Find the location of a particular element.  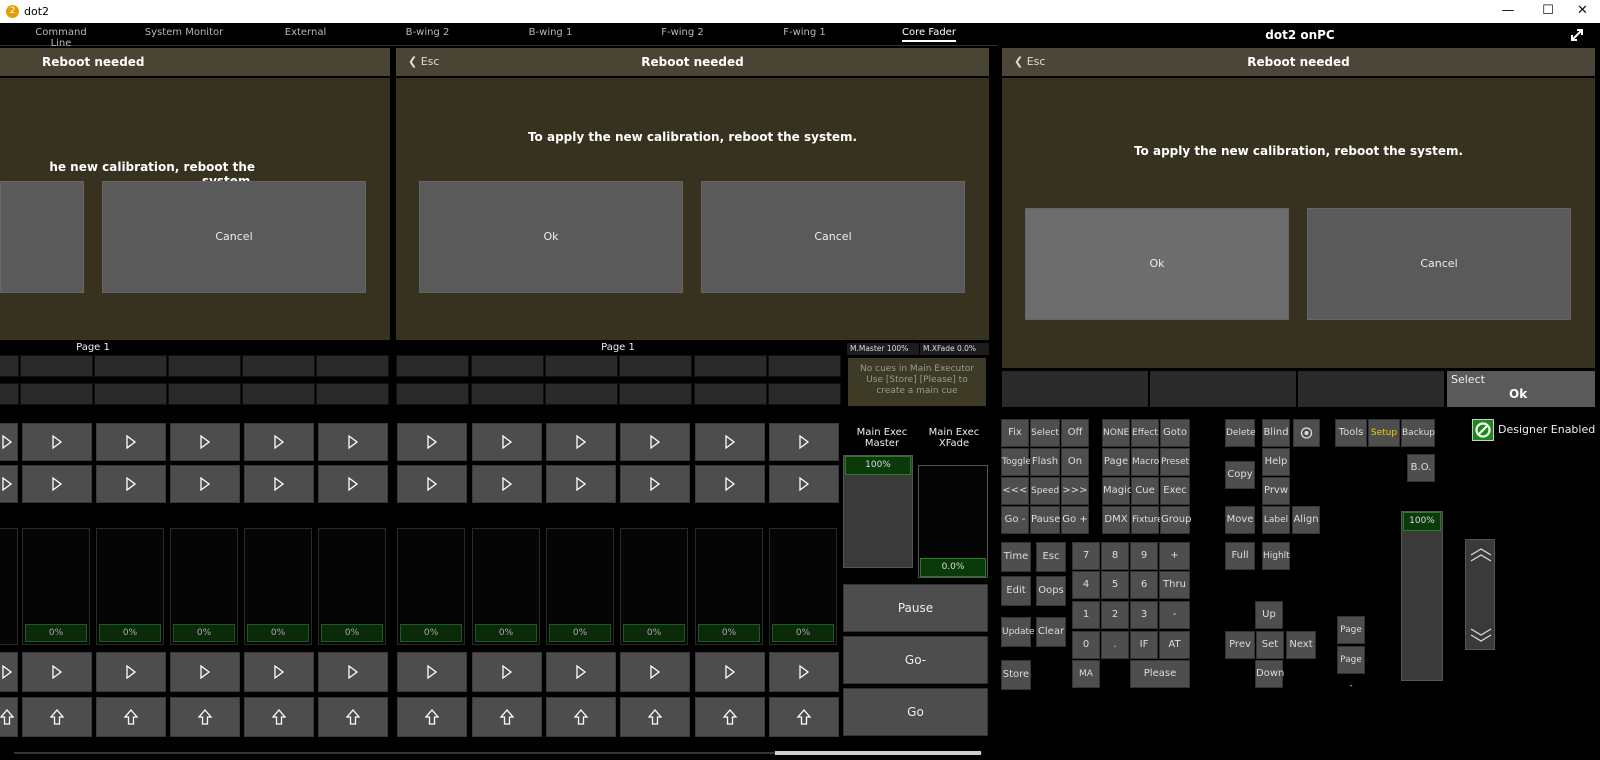

key-n1: 1 is located at coordinates (1086, 615).